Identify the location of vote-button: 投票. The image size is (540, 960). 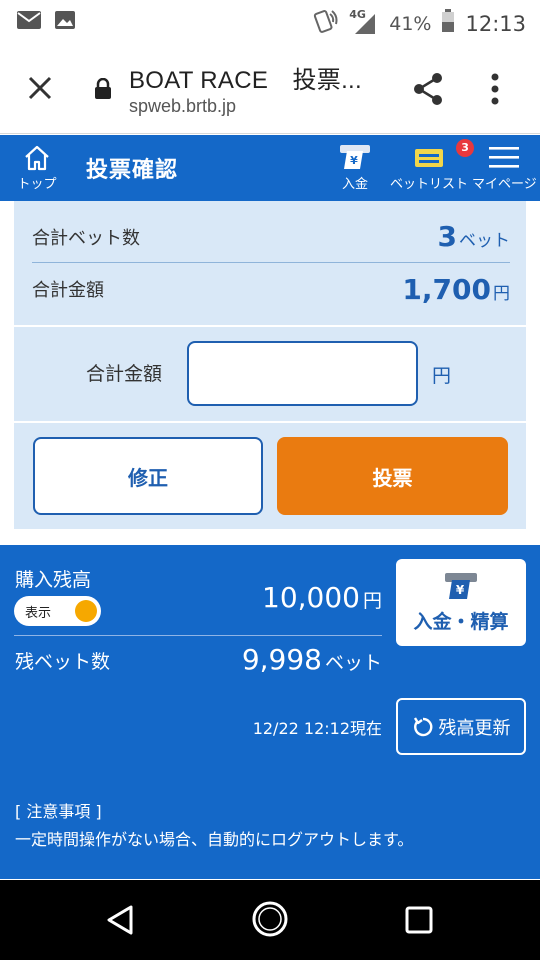
(392, 476).